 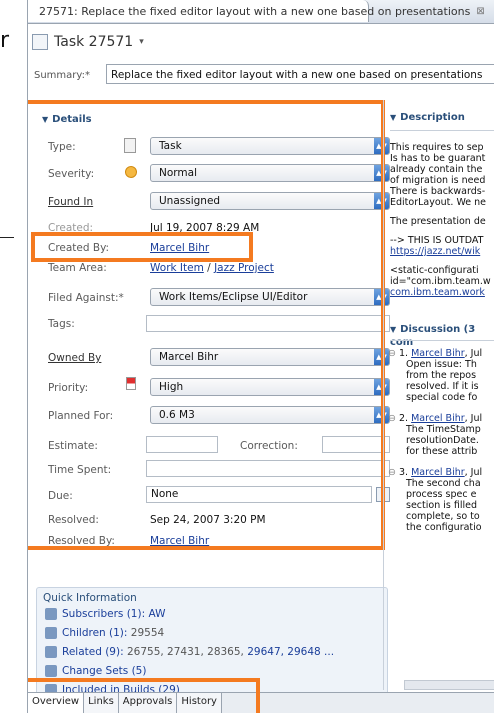 What do you see at coordinates (404, 472) in the screenshot?
I see `comment-number: 3.` at bounding box center [404, 472].